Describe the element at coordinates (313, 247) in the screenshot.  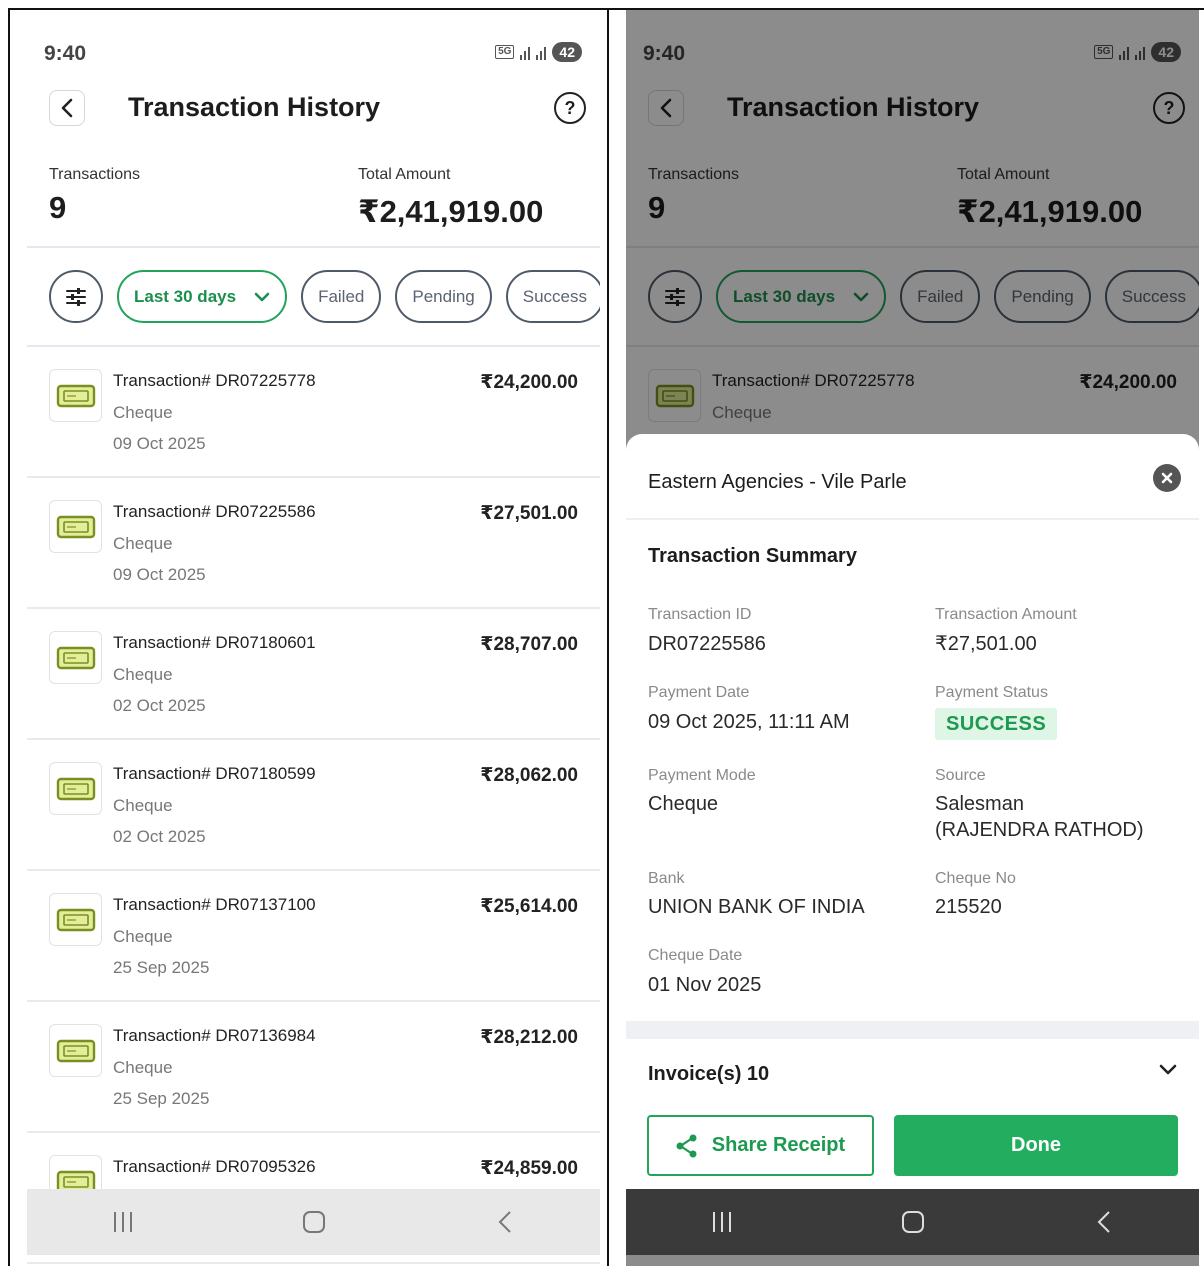
I see `summary-divider` at that location.